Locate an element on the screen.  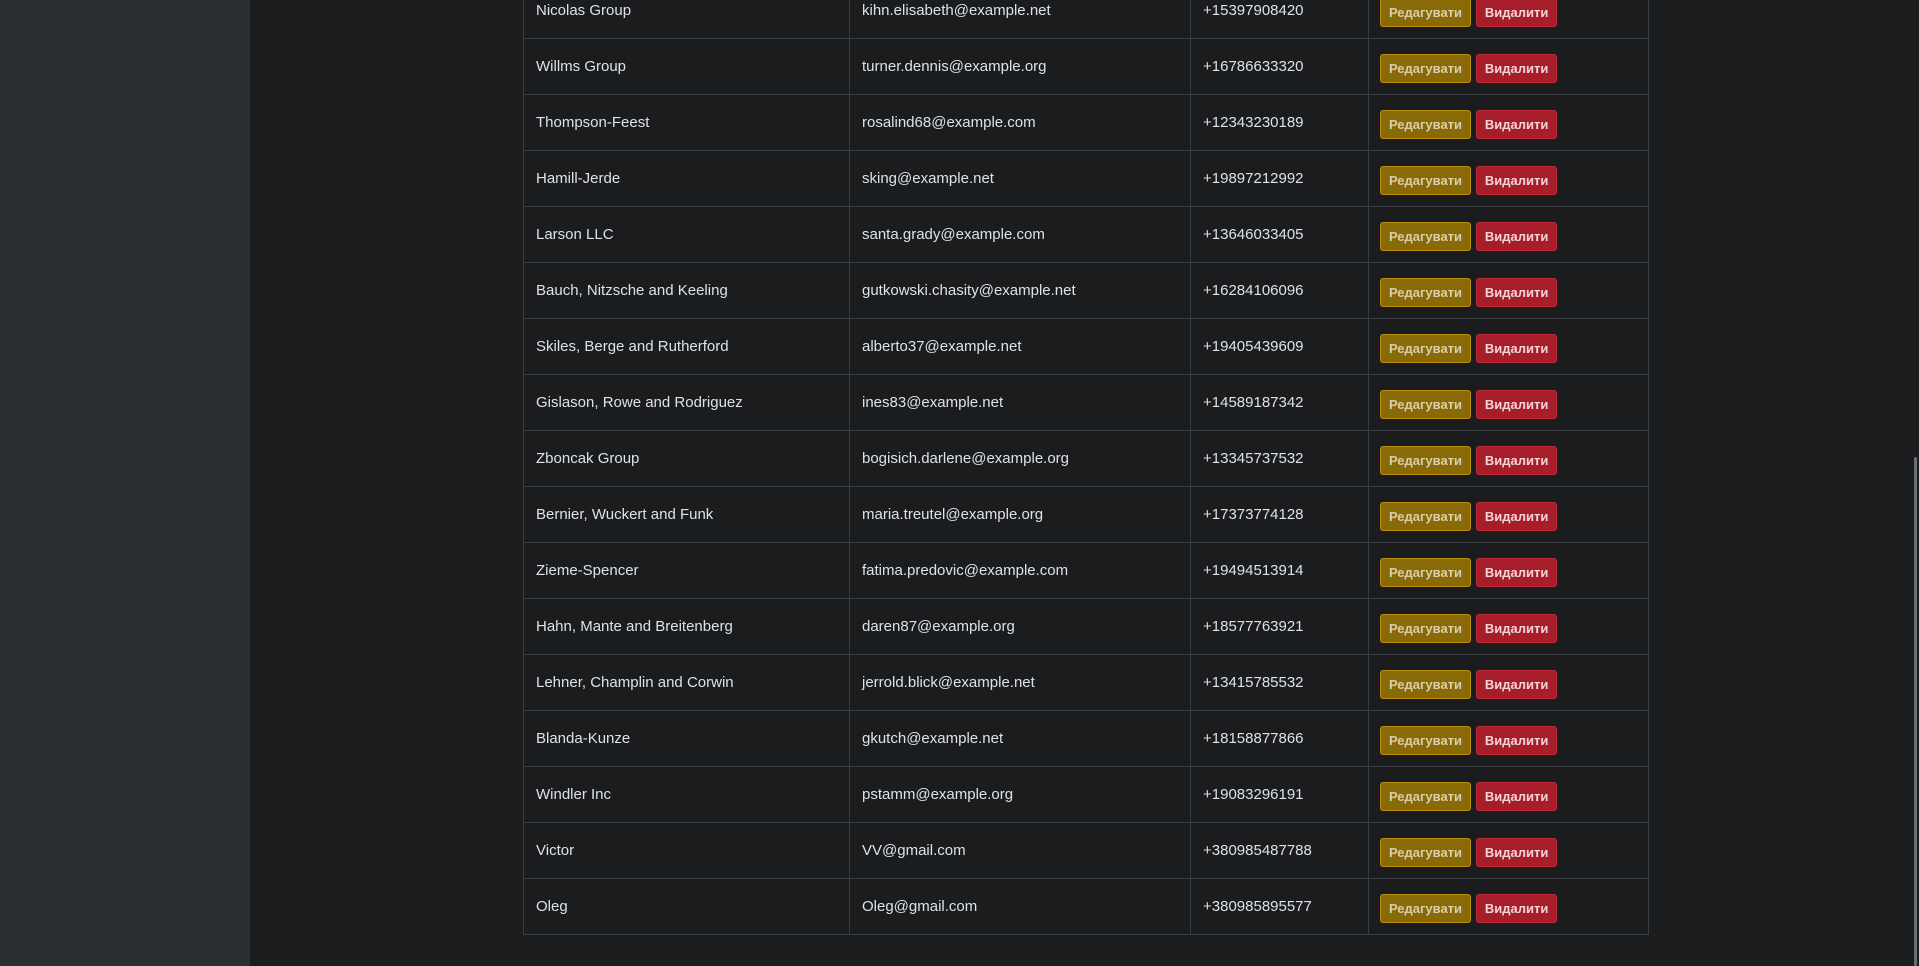
cell-email: turner.dennis@example.org is located at coordinates (1020, 66).